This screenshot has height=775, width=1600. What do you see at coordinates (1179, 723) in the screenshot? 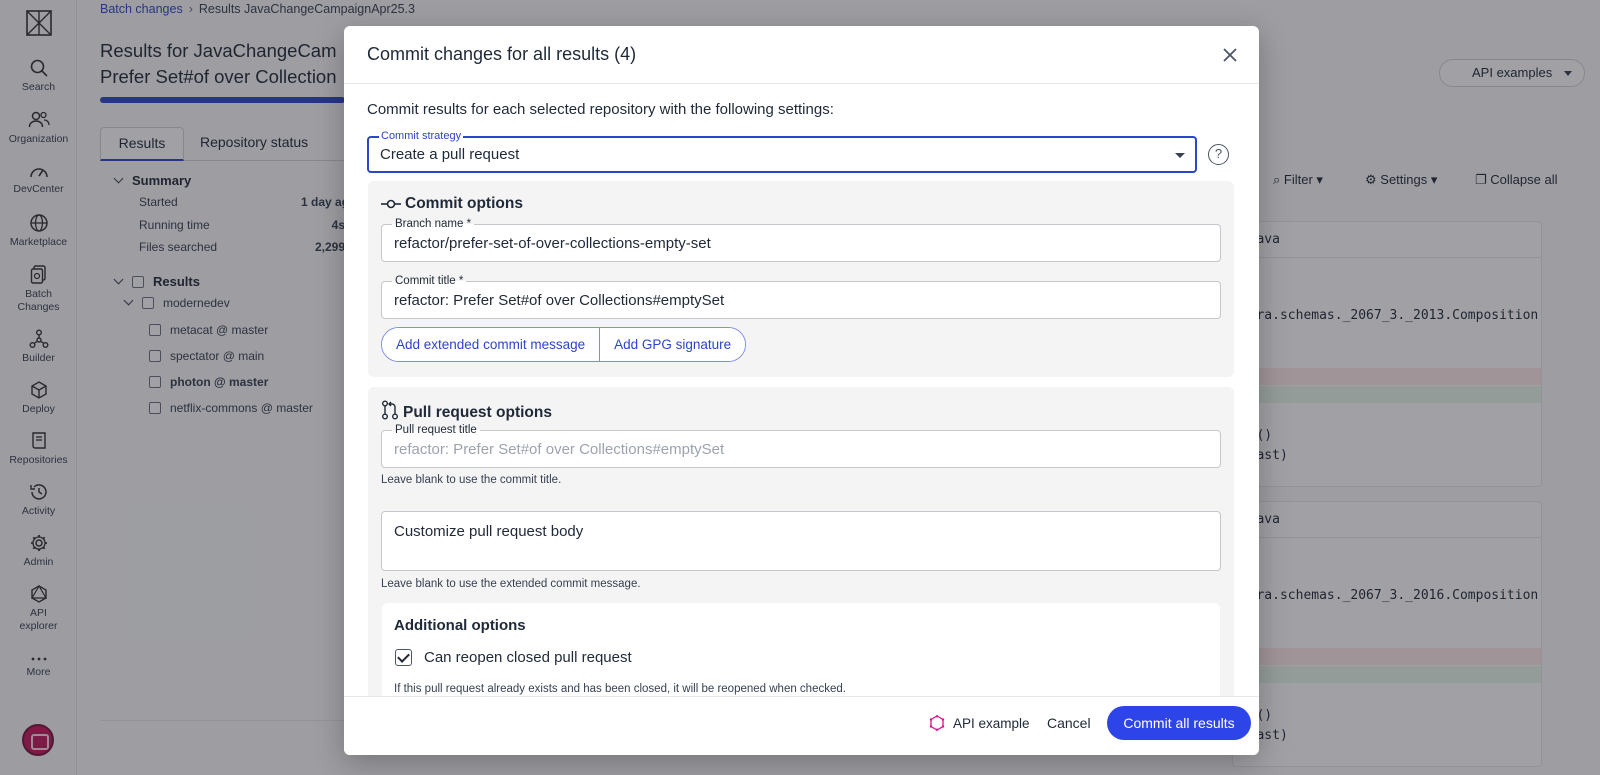
I see `commit-all-results-button: Commit all results` at bounding box center [1179, 723].